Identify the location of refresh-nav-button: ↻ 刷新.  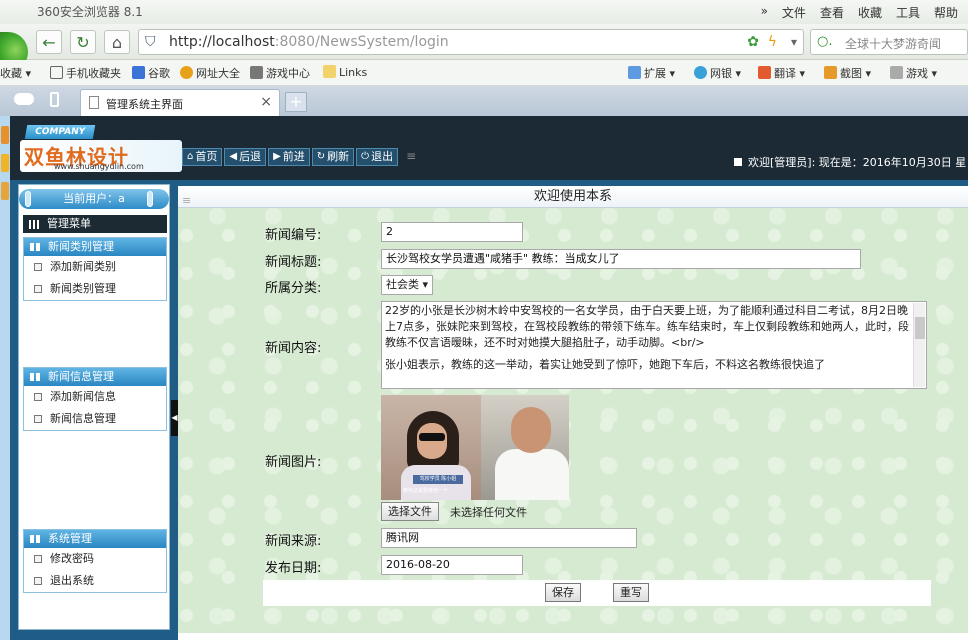
(333, 157).